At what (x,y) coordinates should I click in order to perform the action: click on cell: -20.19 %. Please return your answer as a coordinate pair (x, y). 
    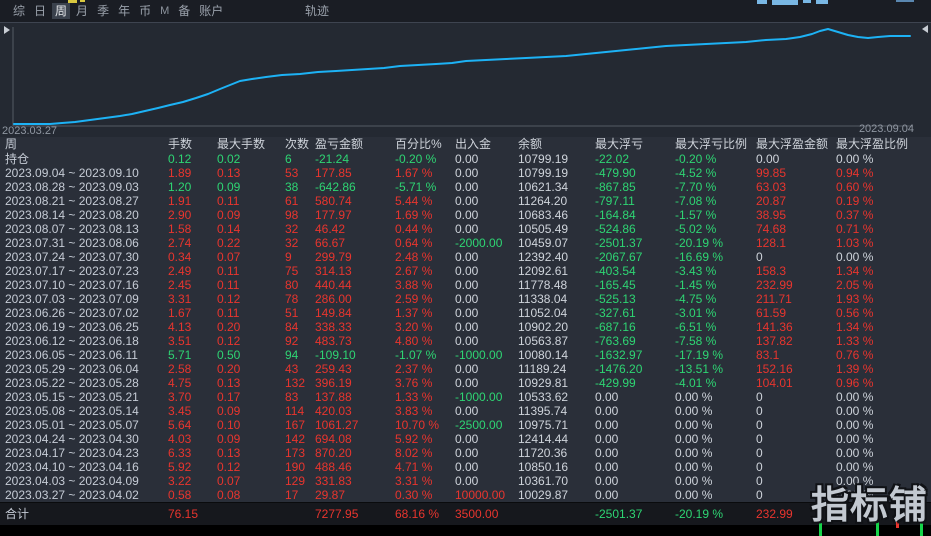
    Looking at the image, I should click on (699, 243).